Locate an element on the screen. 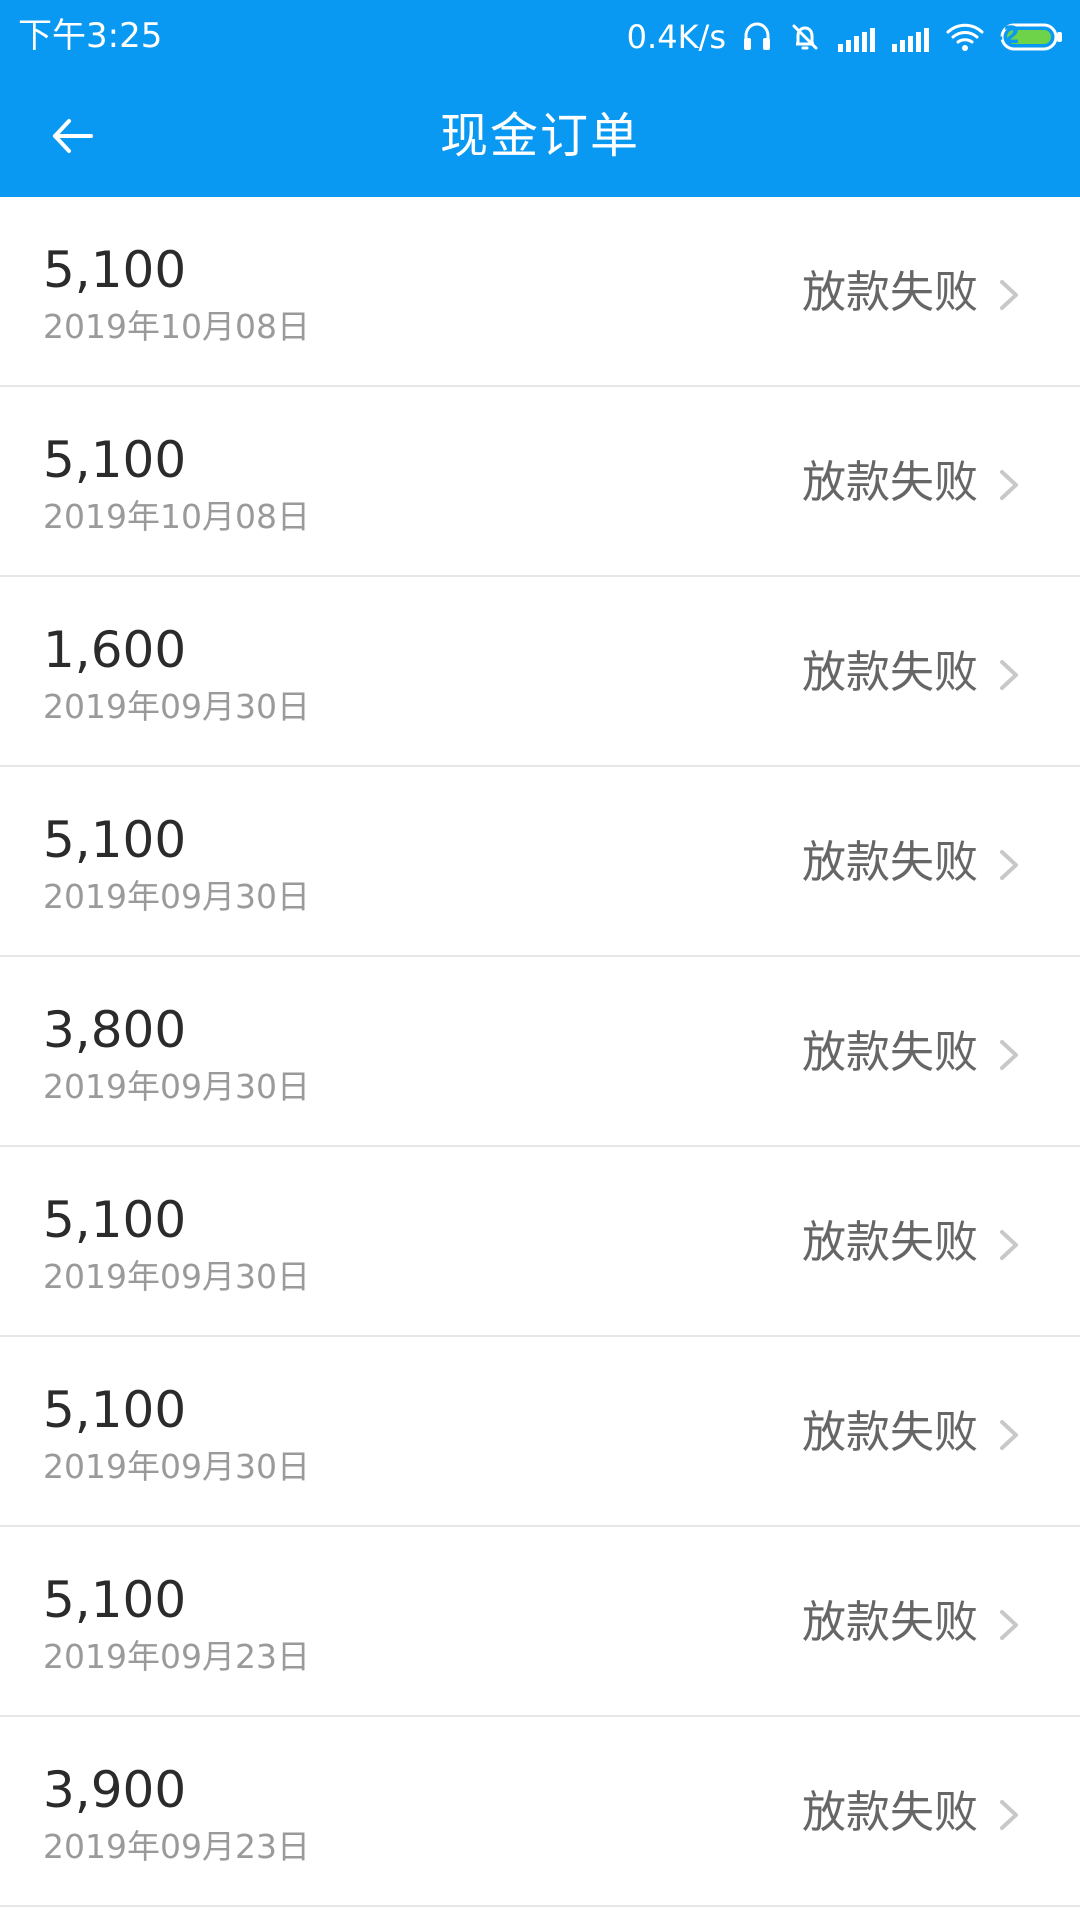  page-title: 现金订单 is located at coordinates (539, 136).